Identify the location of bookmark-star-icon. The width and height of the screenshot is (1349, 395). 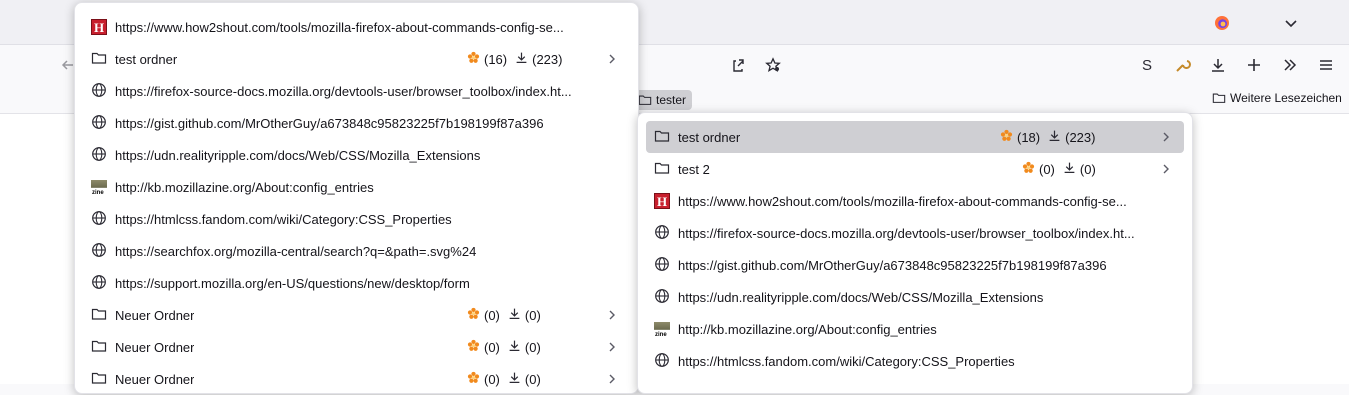
(773, 65).